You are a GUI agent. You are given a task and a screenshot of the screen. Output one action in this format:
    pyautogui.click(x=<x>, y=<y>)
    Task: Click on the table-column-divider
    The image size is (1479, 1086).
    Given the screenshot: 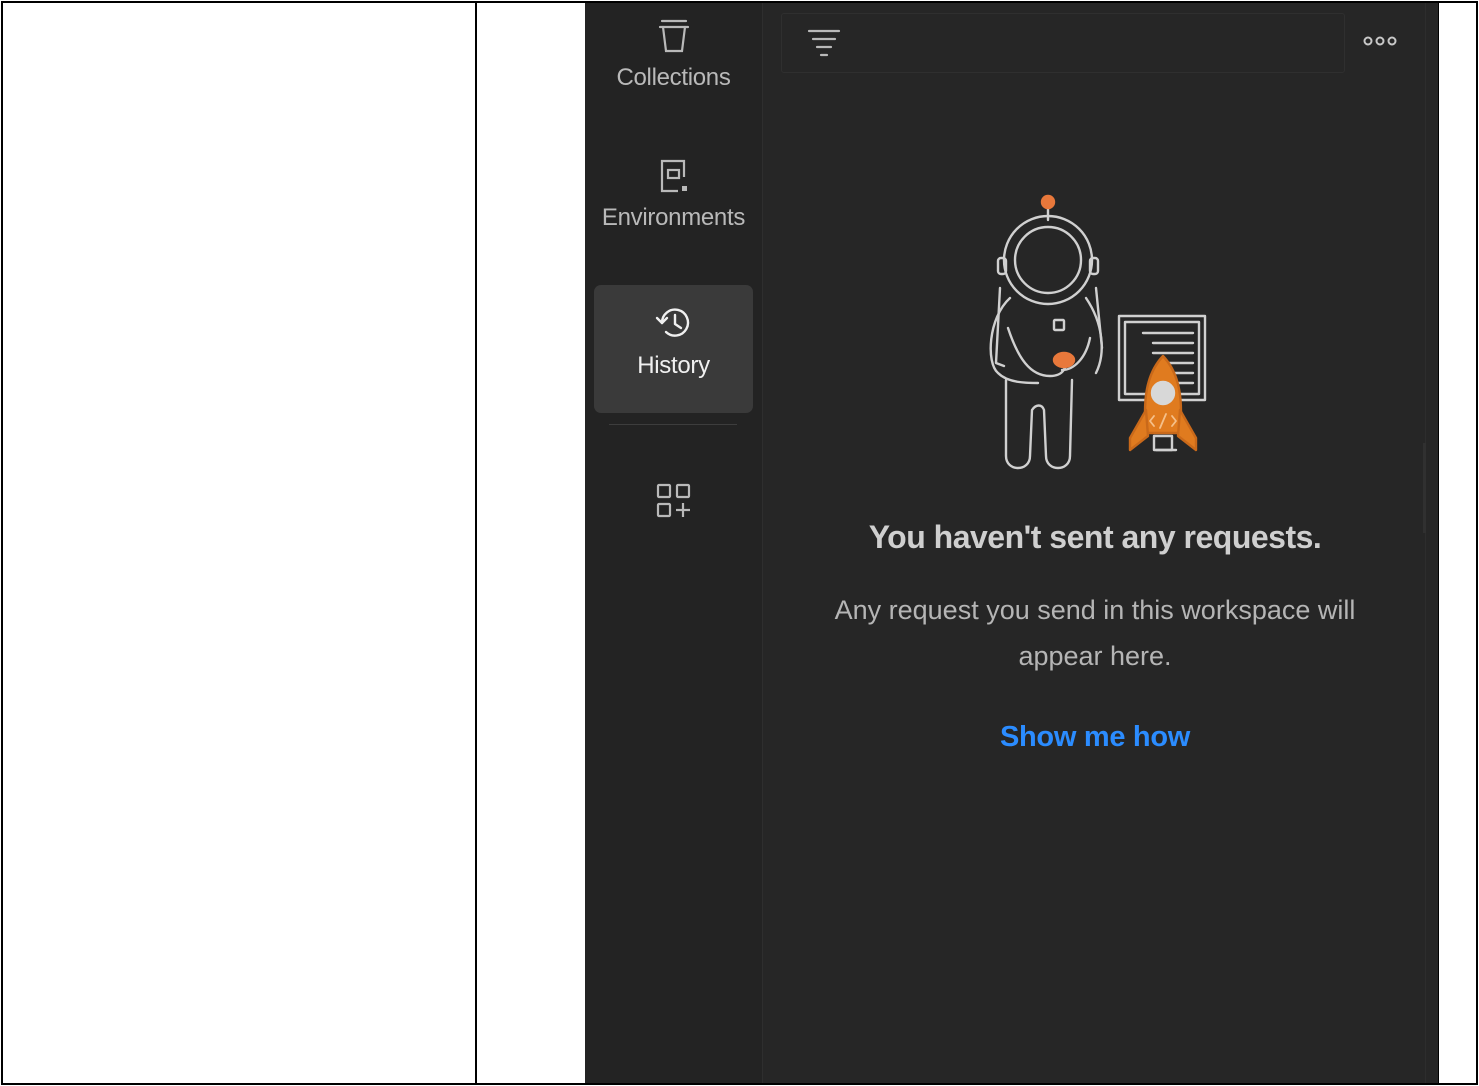 What is the action you would take?
    pyautogui.click(x=476, y=543)
    